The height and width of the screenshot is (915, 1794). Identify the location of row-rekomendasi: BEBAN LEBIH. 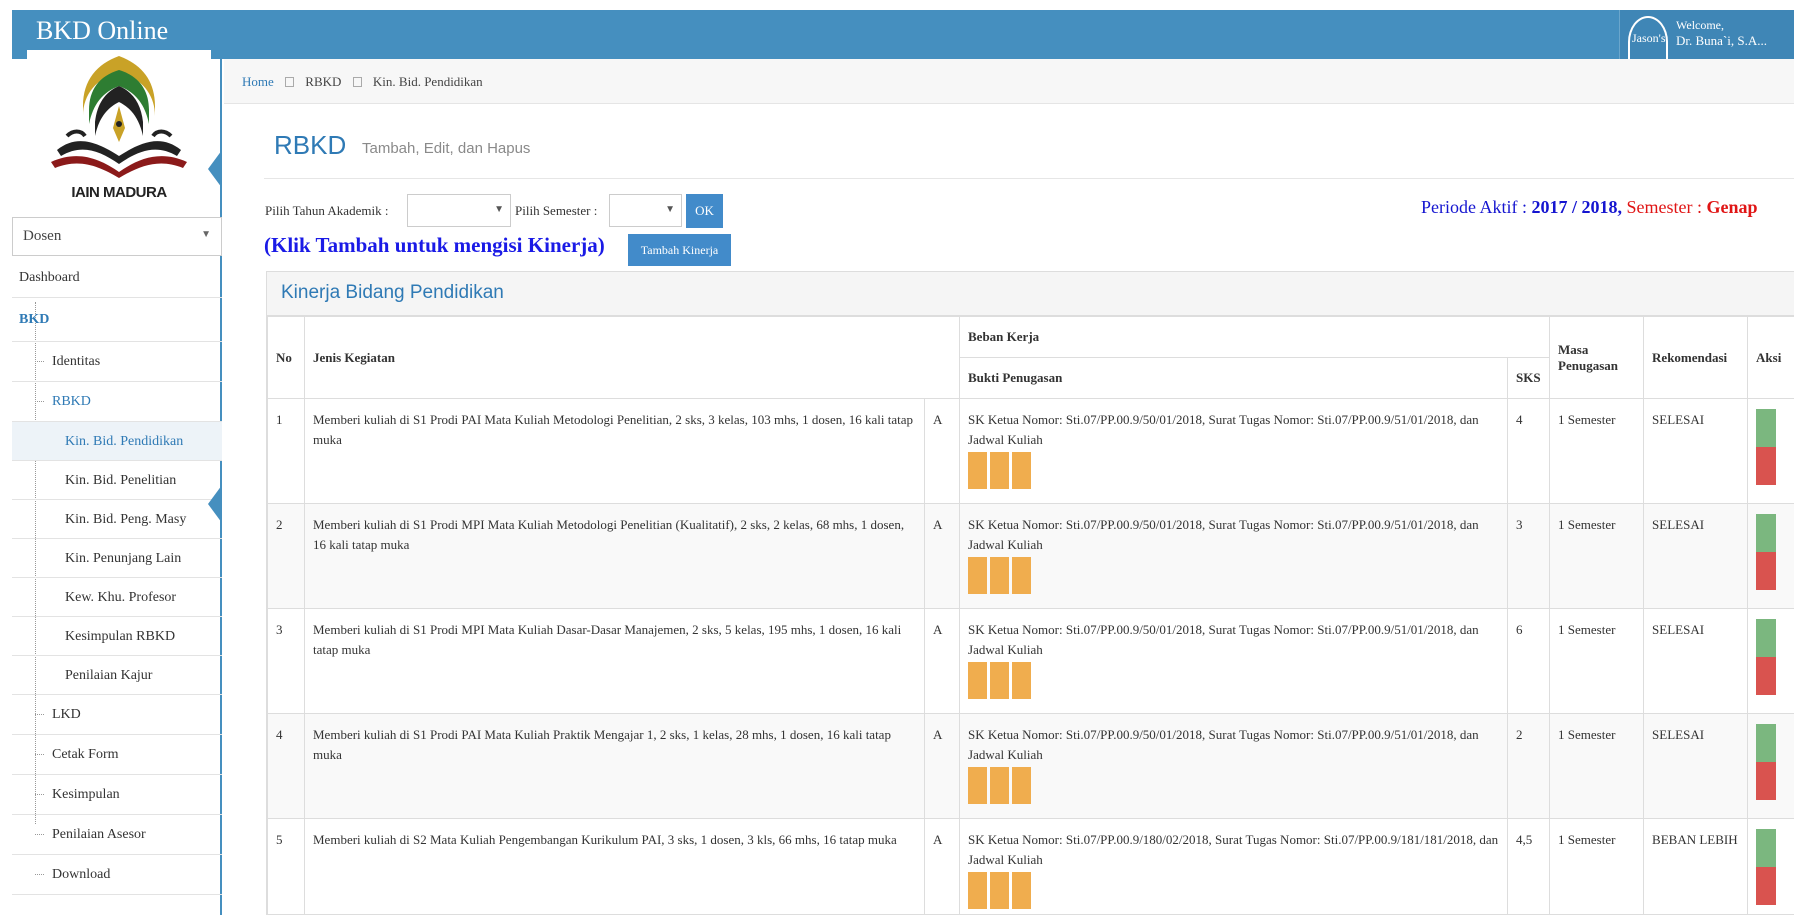
(1696, 866).